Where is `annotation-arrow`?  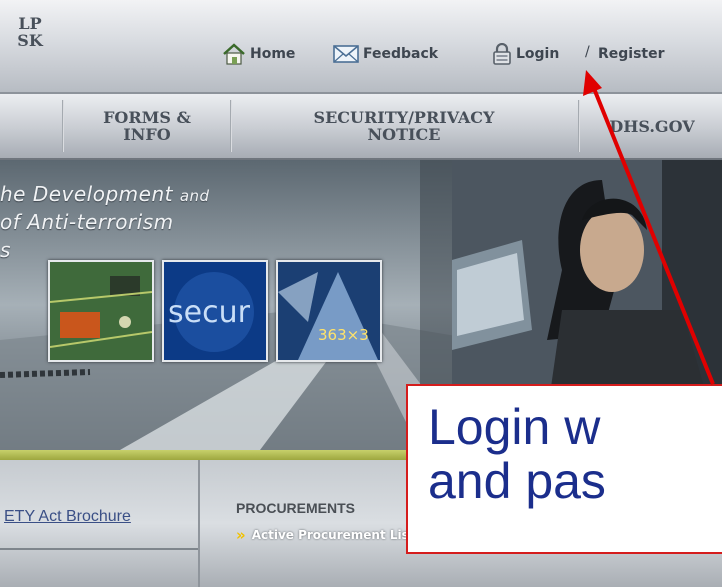
annotation-arrow is located at coordinates (649, 227).